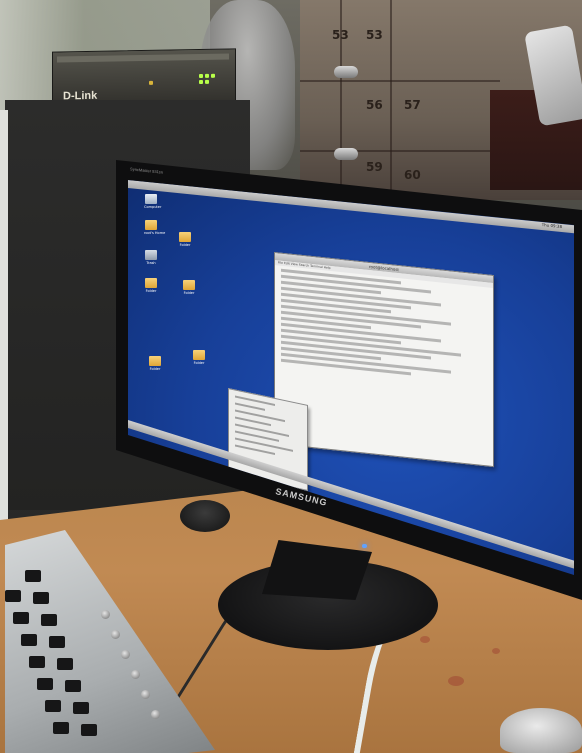 This screenshot has width=582, height=753. I want to click on desktop-icon-label: root's Home, so click(155, 233).